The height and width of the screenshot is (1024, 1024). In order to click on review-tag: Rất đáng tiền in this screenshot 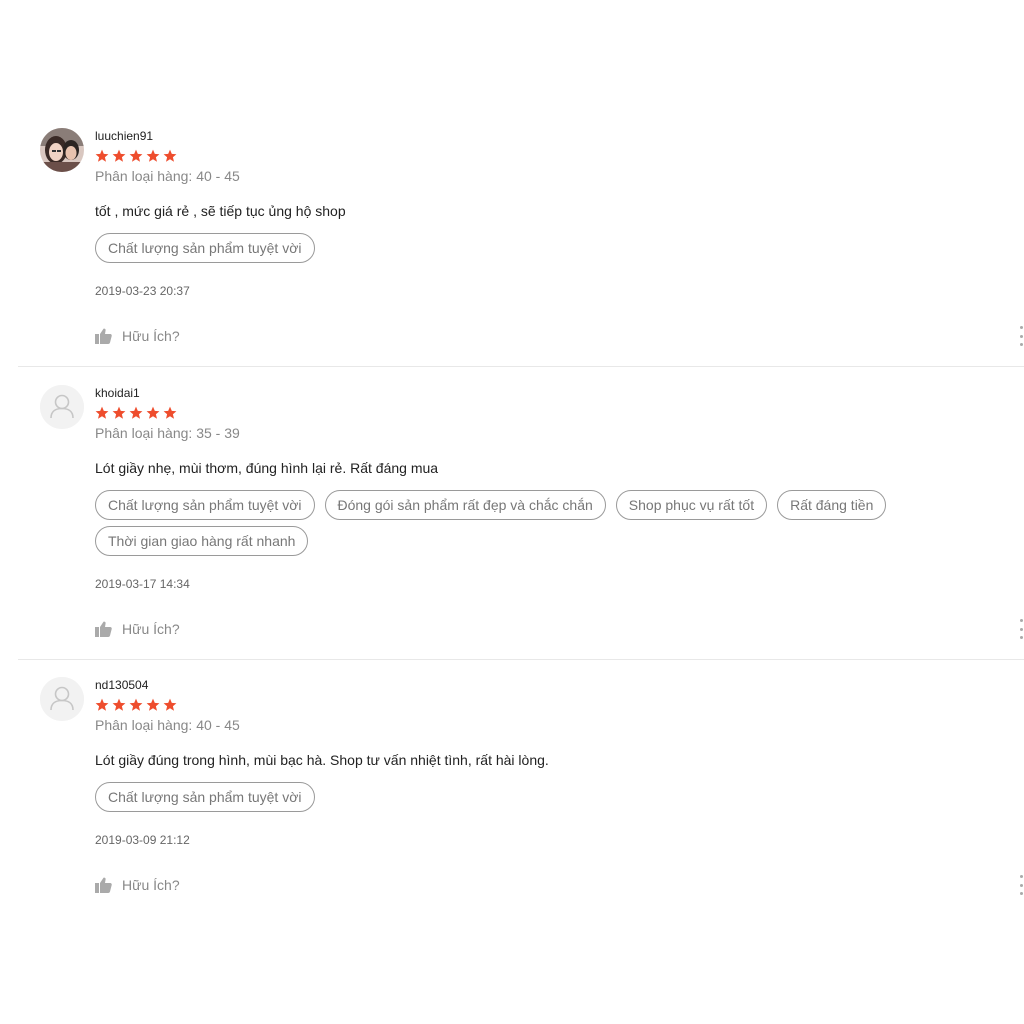, I will do `click(832, 505)`.